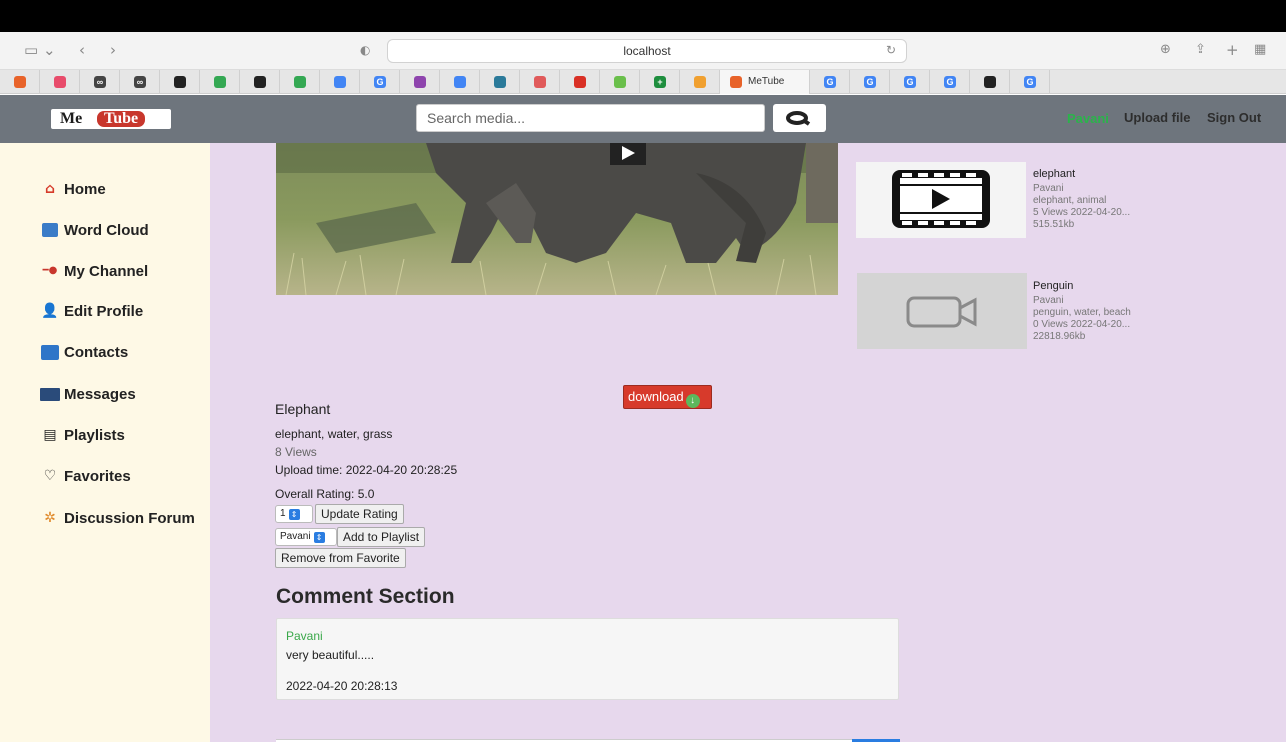  I want to click on related-video-tags: penguin, water, beach, so click(1082, 312).